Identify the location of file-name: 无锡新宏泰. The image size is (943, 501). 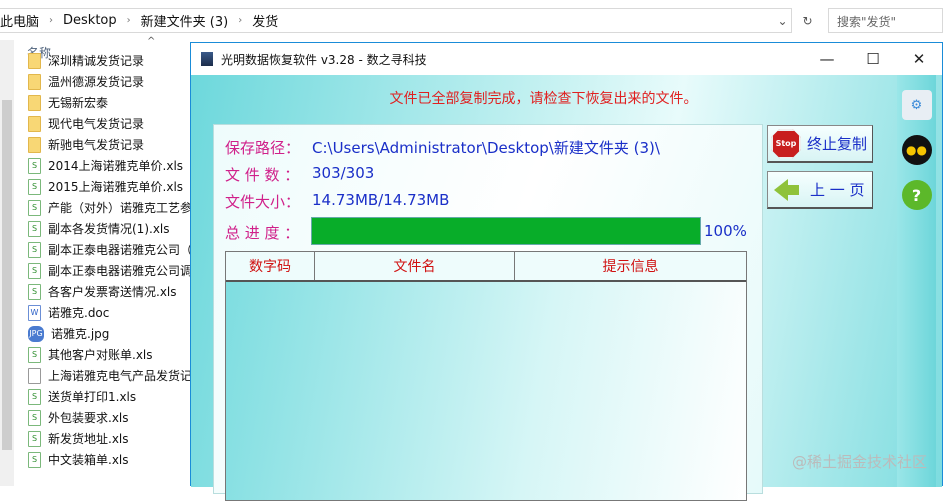
(78, 103).